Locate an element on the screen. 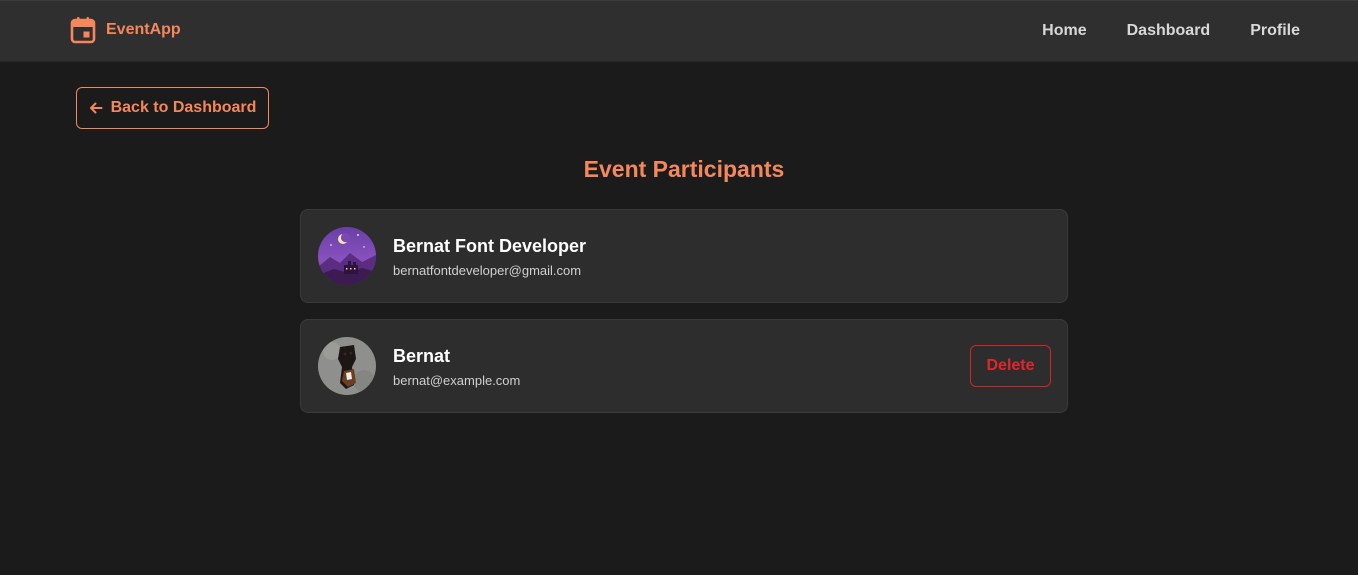  nav-link-profile: Profile is located at coordinates (1275, 31).